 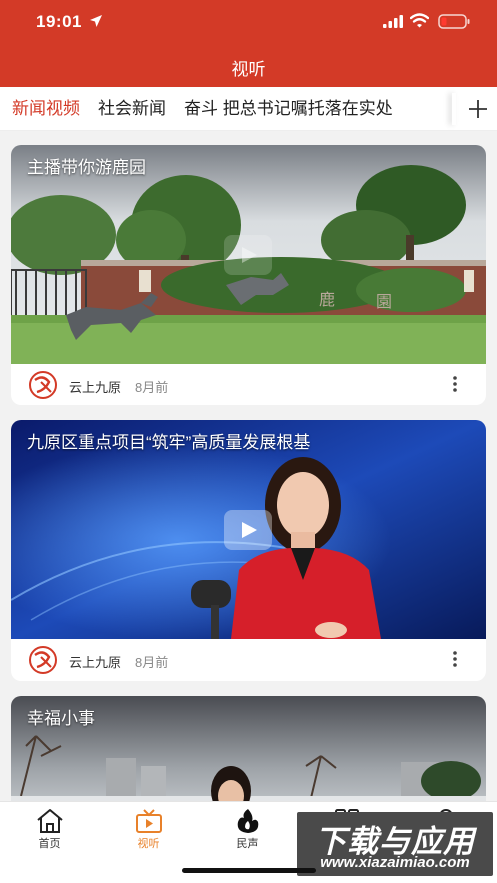 What do you see at coordinates (454, 21) in the screenshot?
I see `battery-low-icon` at bounding box center [454, 21].